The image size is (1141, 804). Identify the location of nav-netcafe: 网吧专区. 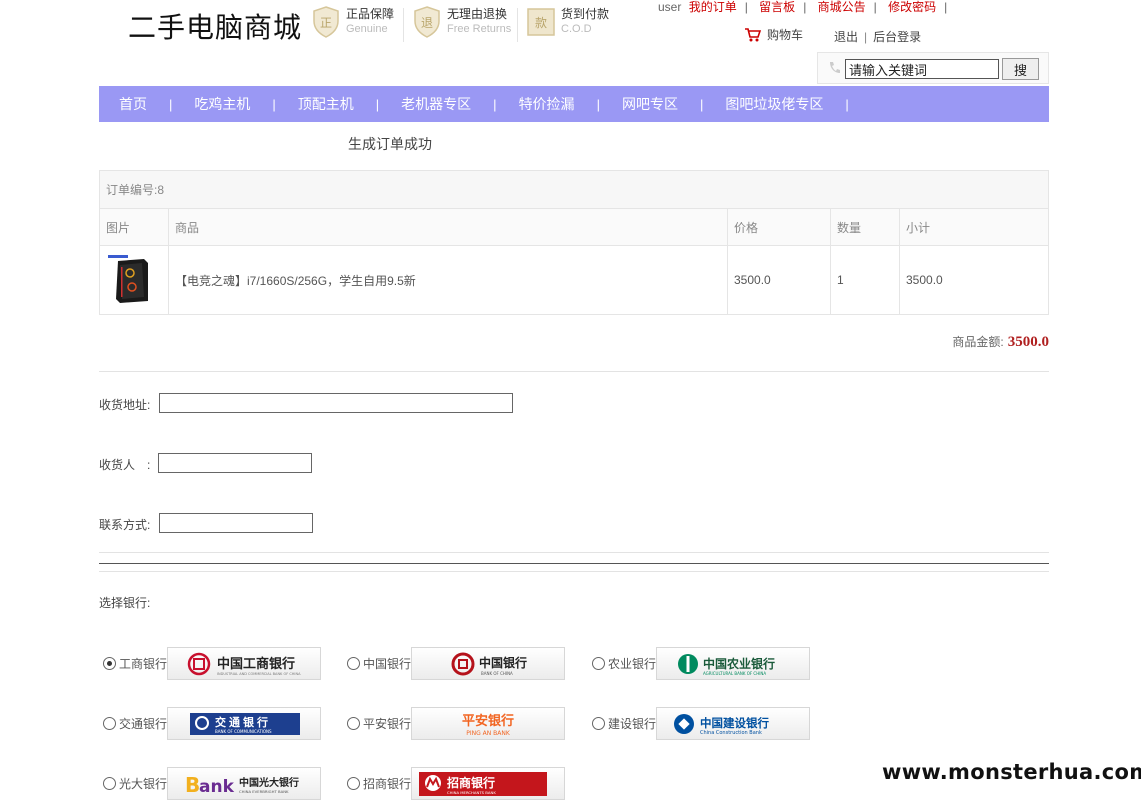
(650, 104).